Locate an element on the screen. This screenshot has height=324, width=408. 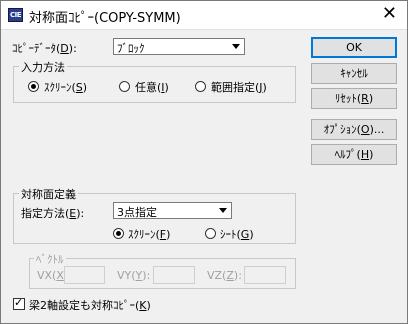
radio-arbitrary-label: 任意(I) is located at coordinates (152, 87).